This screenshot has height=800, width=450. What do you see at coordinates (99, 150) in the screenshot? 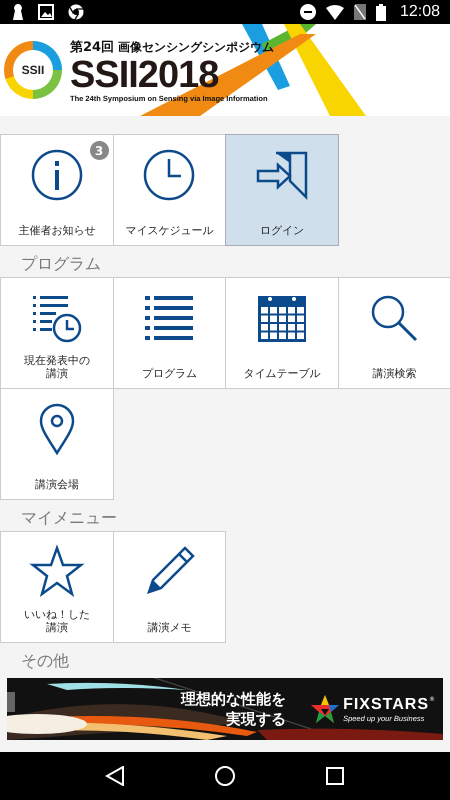
I see `count-badge: 3` at bounding box center [99, 150].